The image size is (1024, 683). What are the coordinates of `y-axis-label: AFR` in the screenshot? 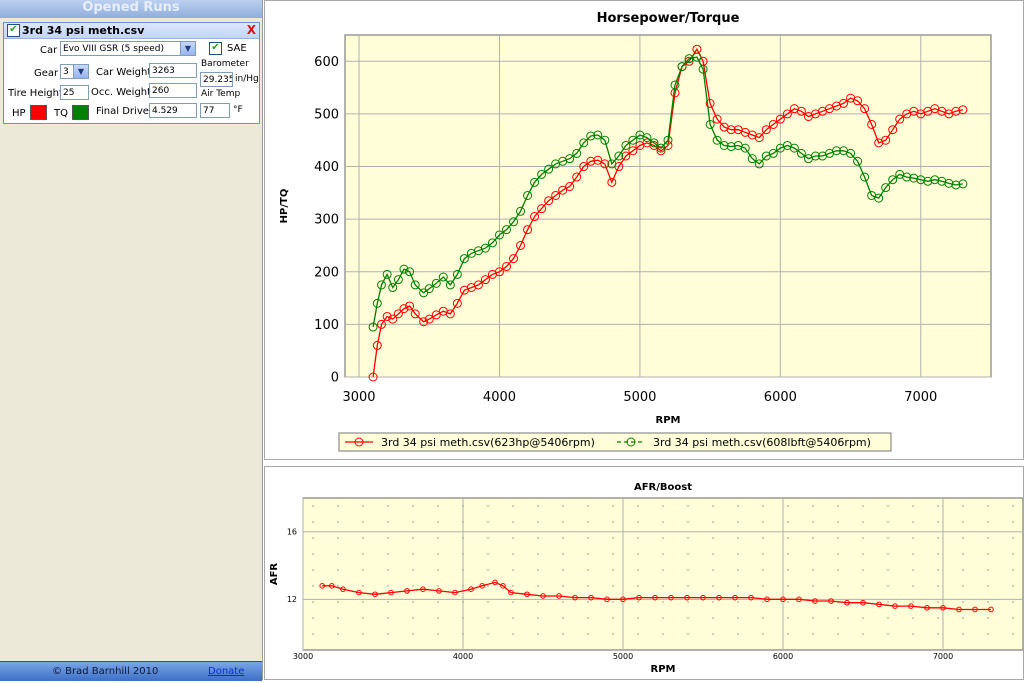 It's located at (274, 574).